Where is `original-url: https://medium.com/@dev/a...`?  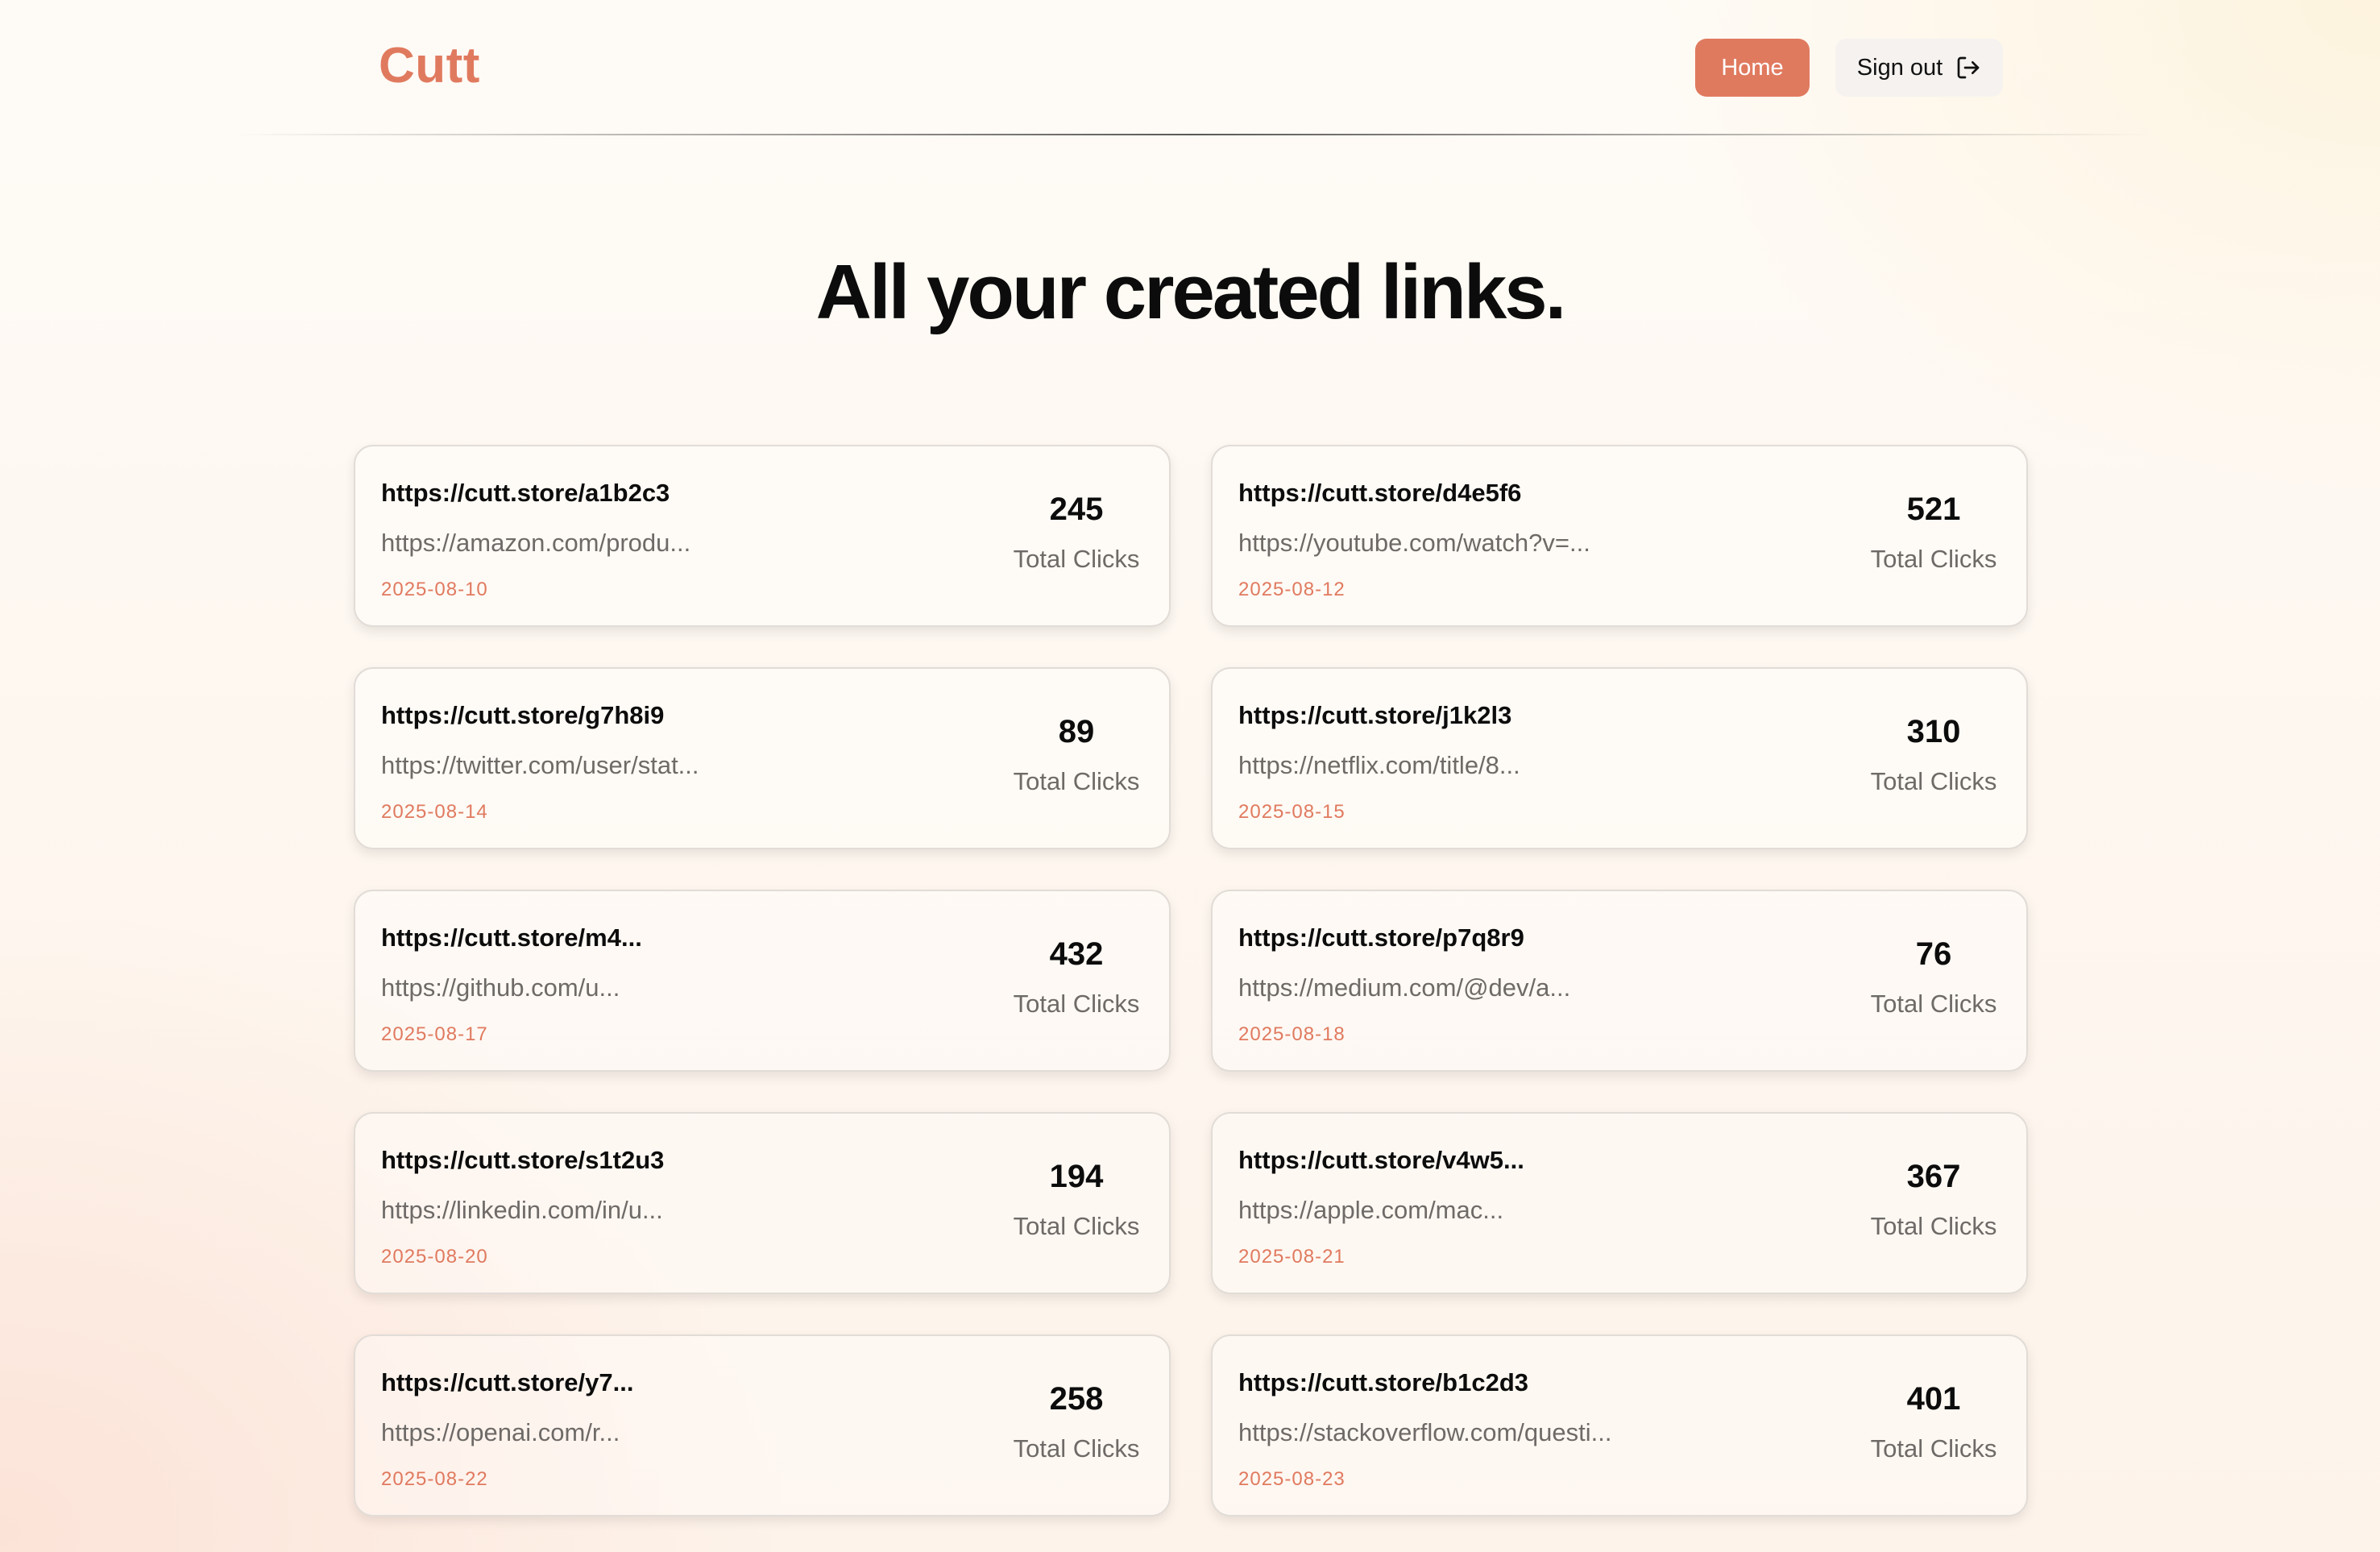
original-url: https://medium.com/@dev/a... is located at coordinates (1404, 987).